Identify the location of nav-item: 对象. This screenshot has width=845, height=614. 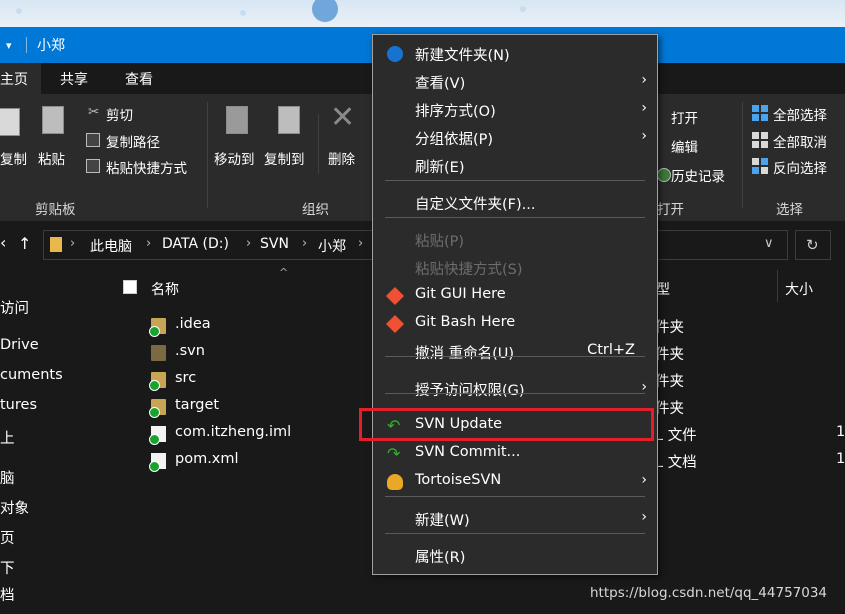
(14, 507).